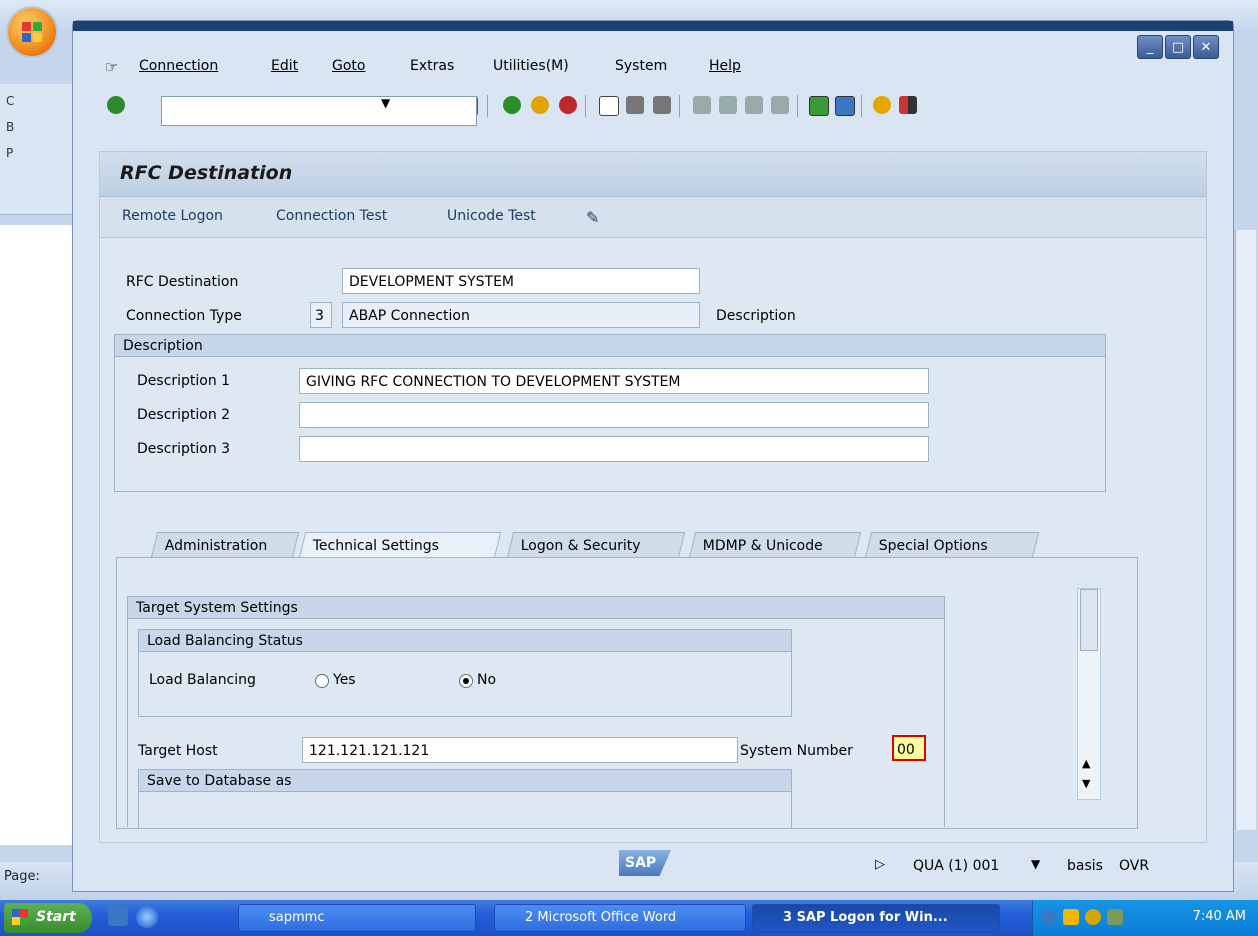 The width and height of the screenshot is (1258, 936). What do you see at coordinates (780, 105) in the screenshot?
I see `last-page-icon` at bounding box center [780, 105].